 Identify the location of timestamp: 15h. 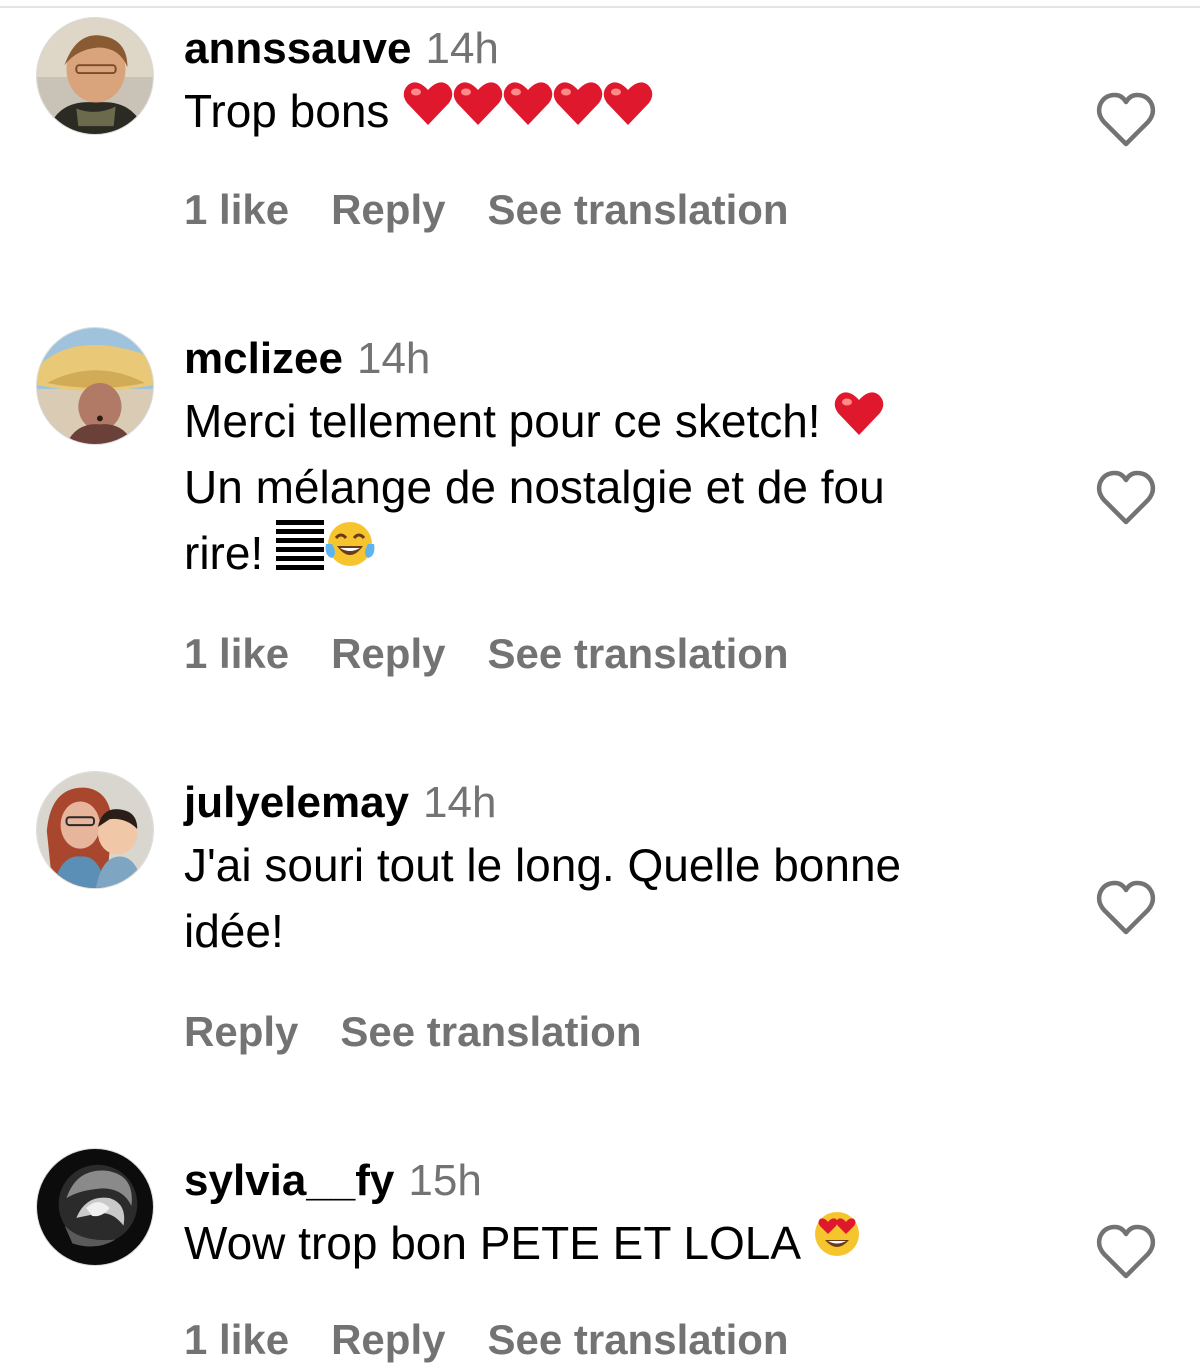
(444, 1180).